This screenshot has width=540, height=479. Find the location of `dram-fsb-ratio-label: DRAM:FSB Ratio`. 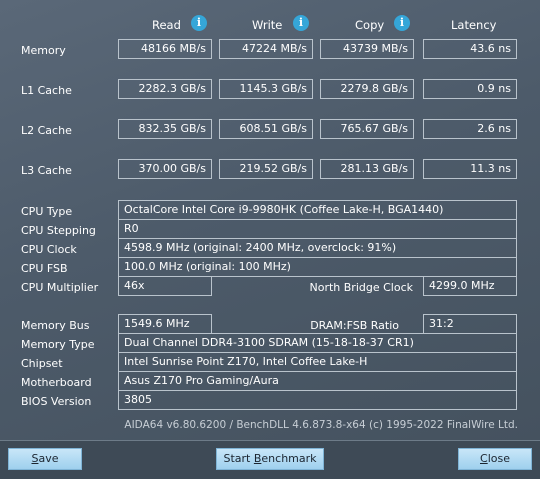

dram-fsb-ratio-label: DRAM:FSB Ratio is located at coordinates (354, 325).